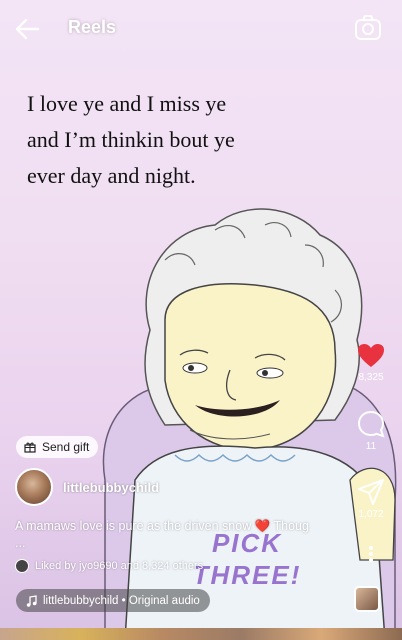 This screenshot has width=402, height=640. Describe the element at coordinates (119, 566) in the screenshot. I see `liked-by-text: Liked by jyo9690 and 8,324 others` at that location.